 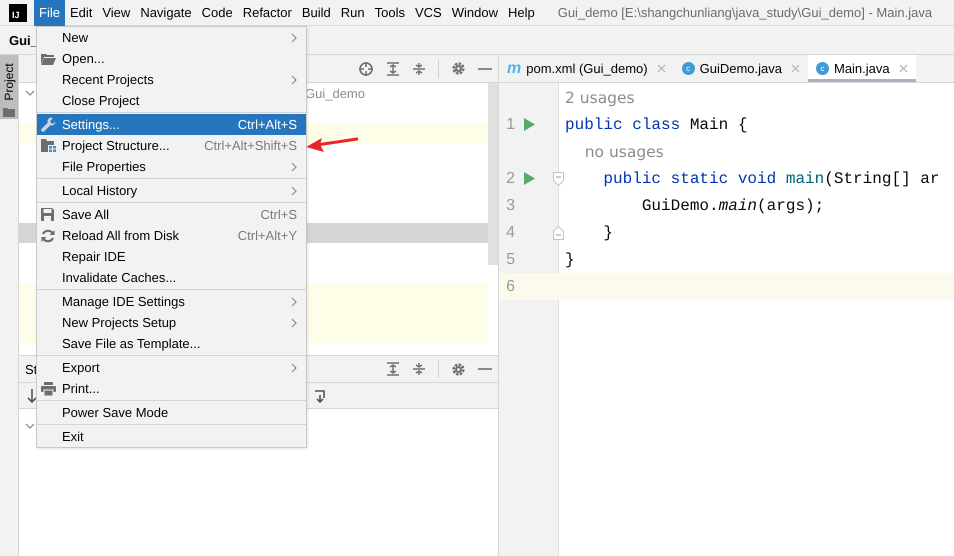 I want to click on line-number: 1, so click(x=510, y=125).